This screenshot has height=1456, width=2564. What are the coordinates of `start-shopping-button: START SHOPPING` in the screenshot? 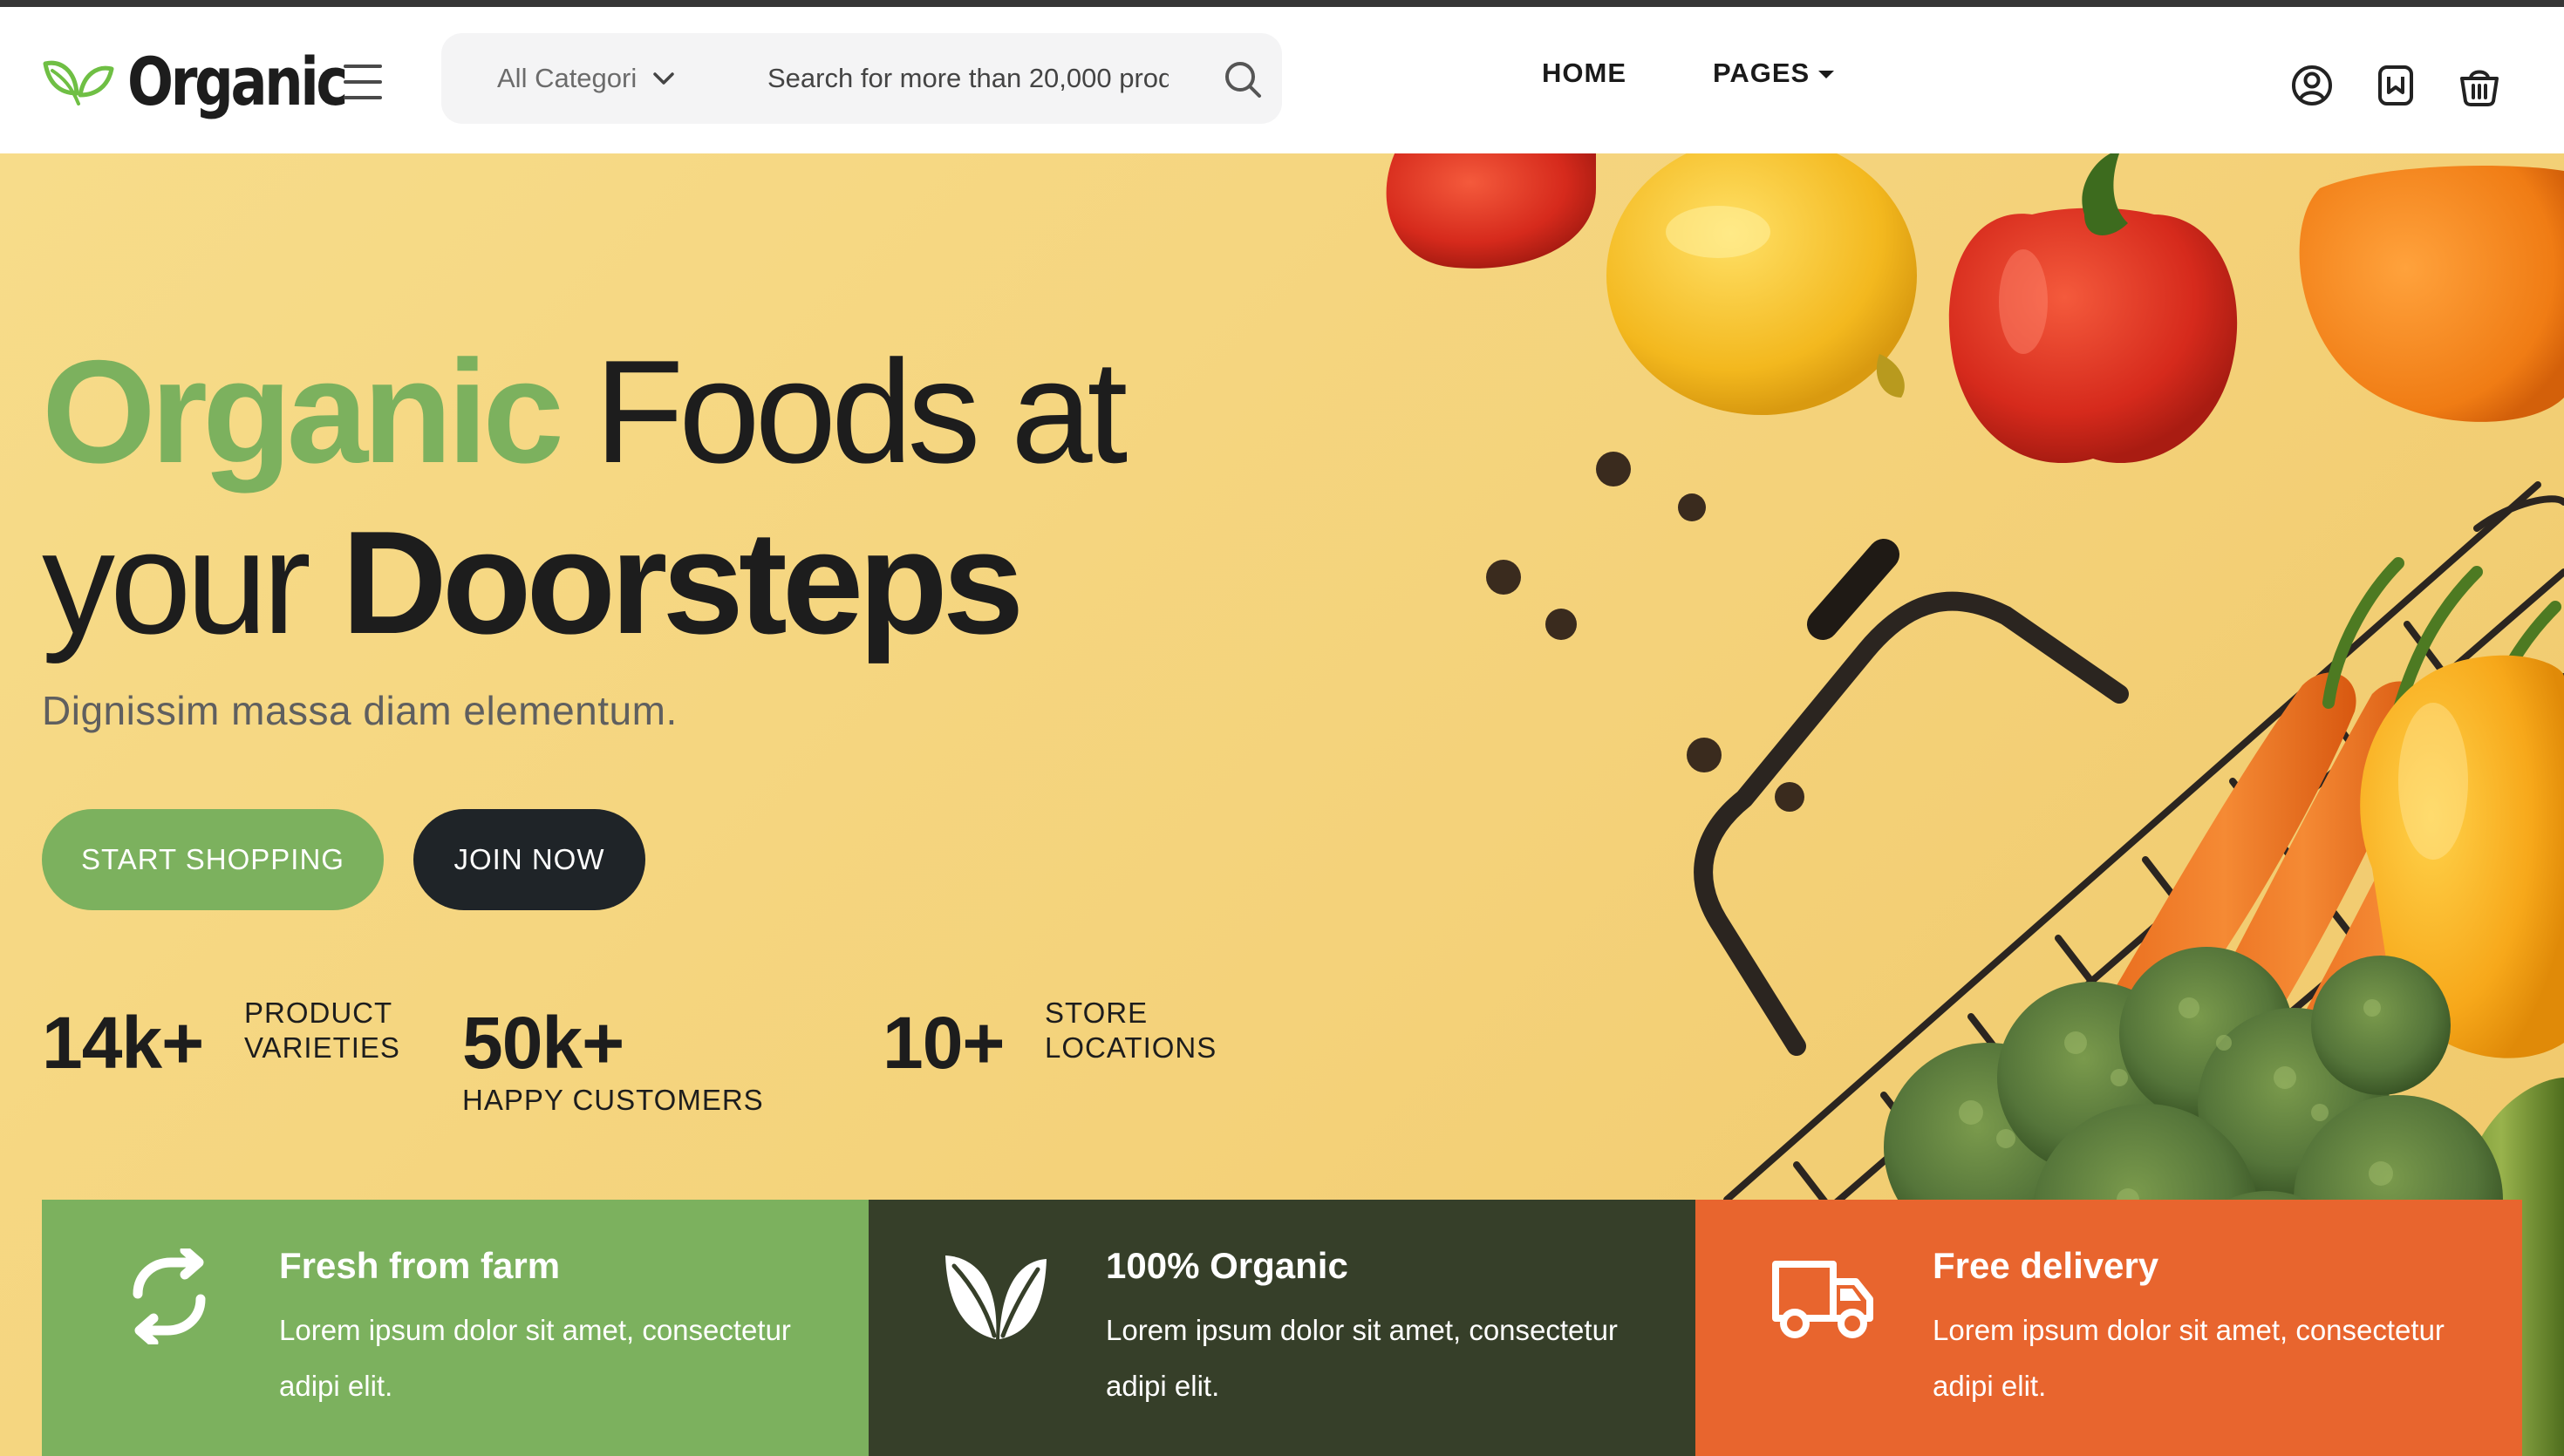 It's located at (213, 859).